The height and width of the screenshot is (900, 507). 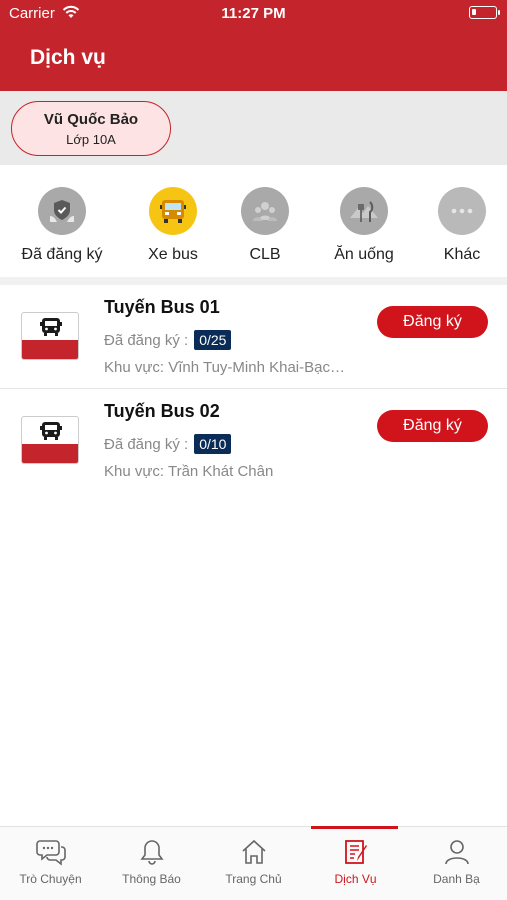 I want to click on chat-bubbles-icon, so click(x=50, y=853).